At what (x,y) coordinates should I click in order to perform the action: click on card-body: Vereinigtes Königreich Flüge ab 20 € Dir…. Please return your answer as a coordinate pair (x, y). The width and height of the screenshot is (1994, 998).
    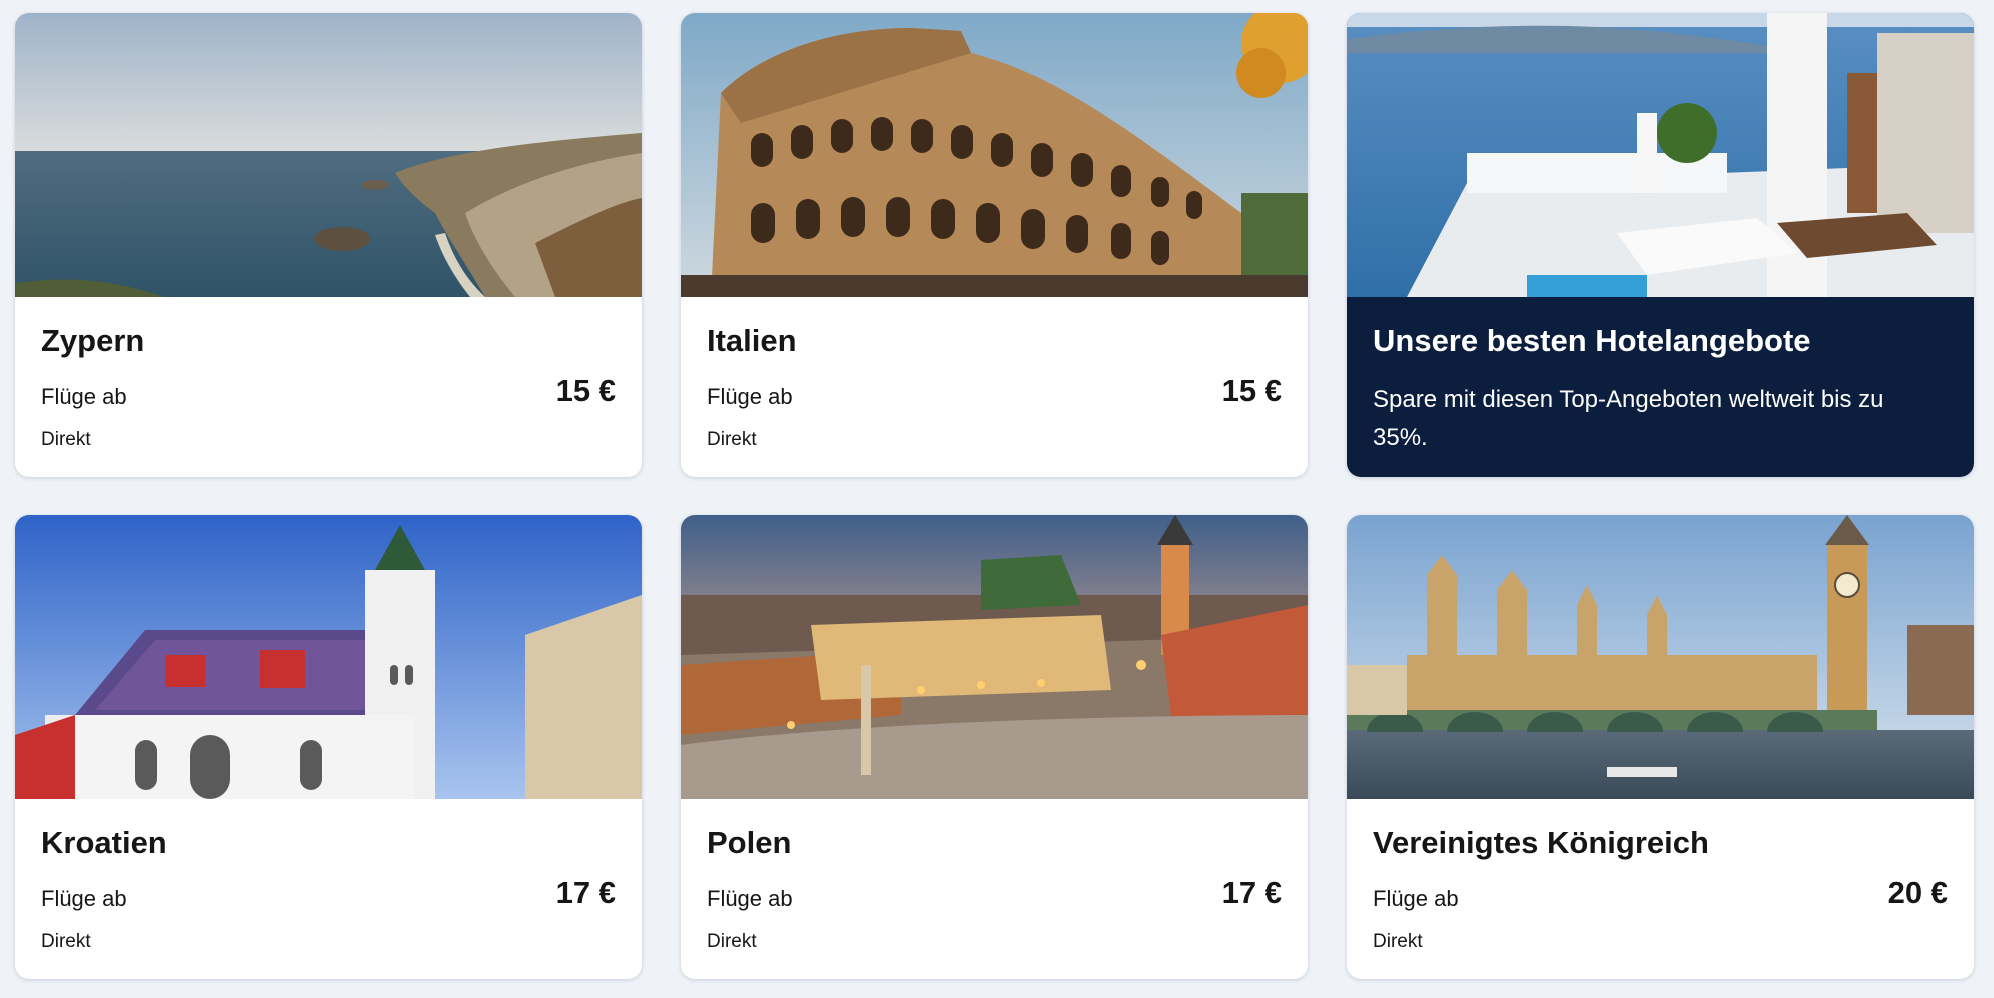
    Looking at the image, I should click on (1660, 889).